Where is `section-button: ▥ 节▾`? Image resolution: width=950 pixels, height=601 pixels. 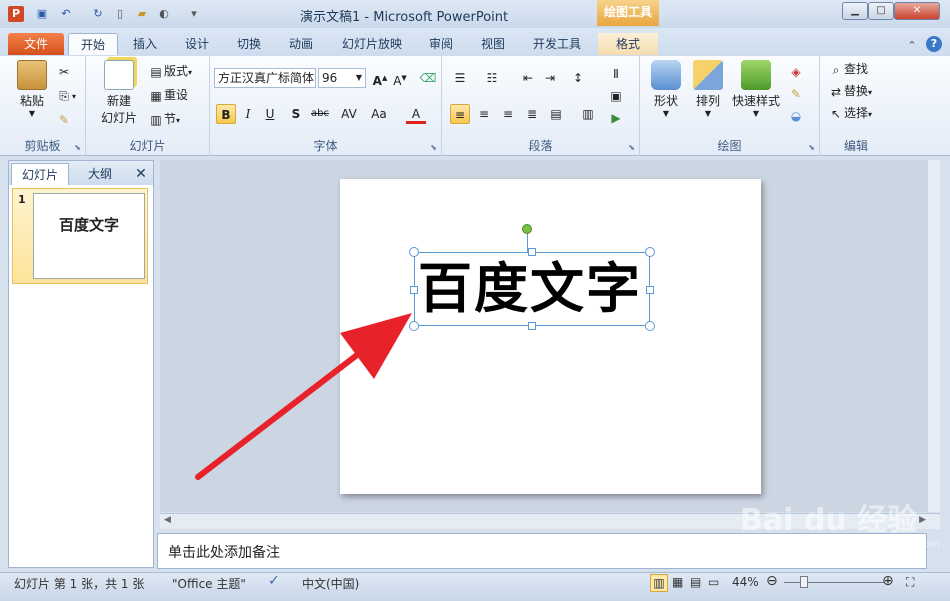 section-button: ▥ 节▾ is located at coordinates (164, 119).